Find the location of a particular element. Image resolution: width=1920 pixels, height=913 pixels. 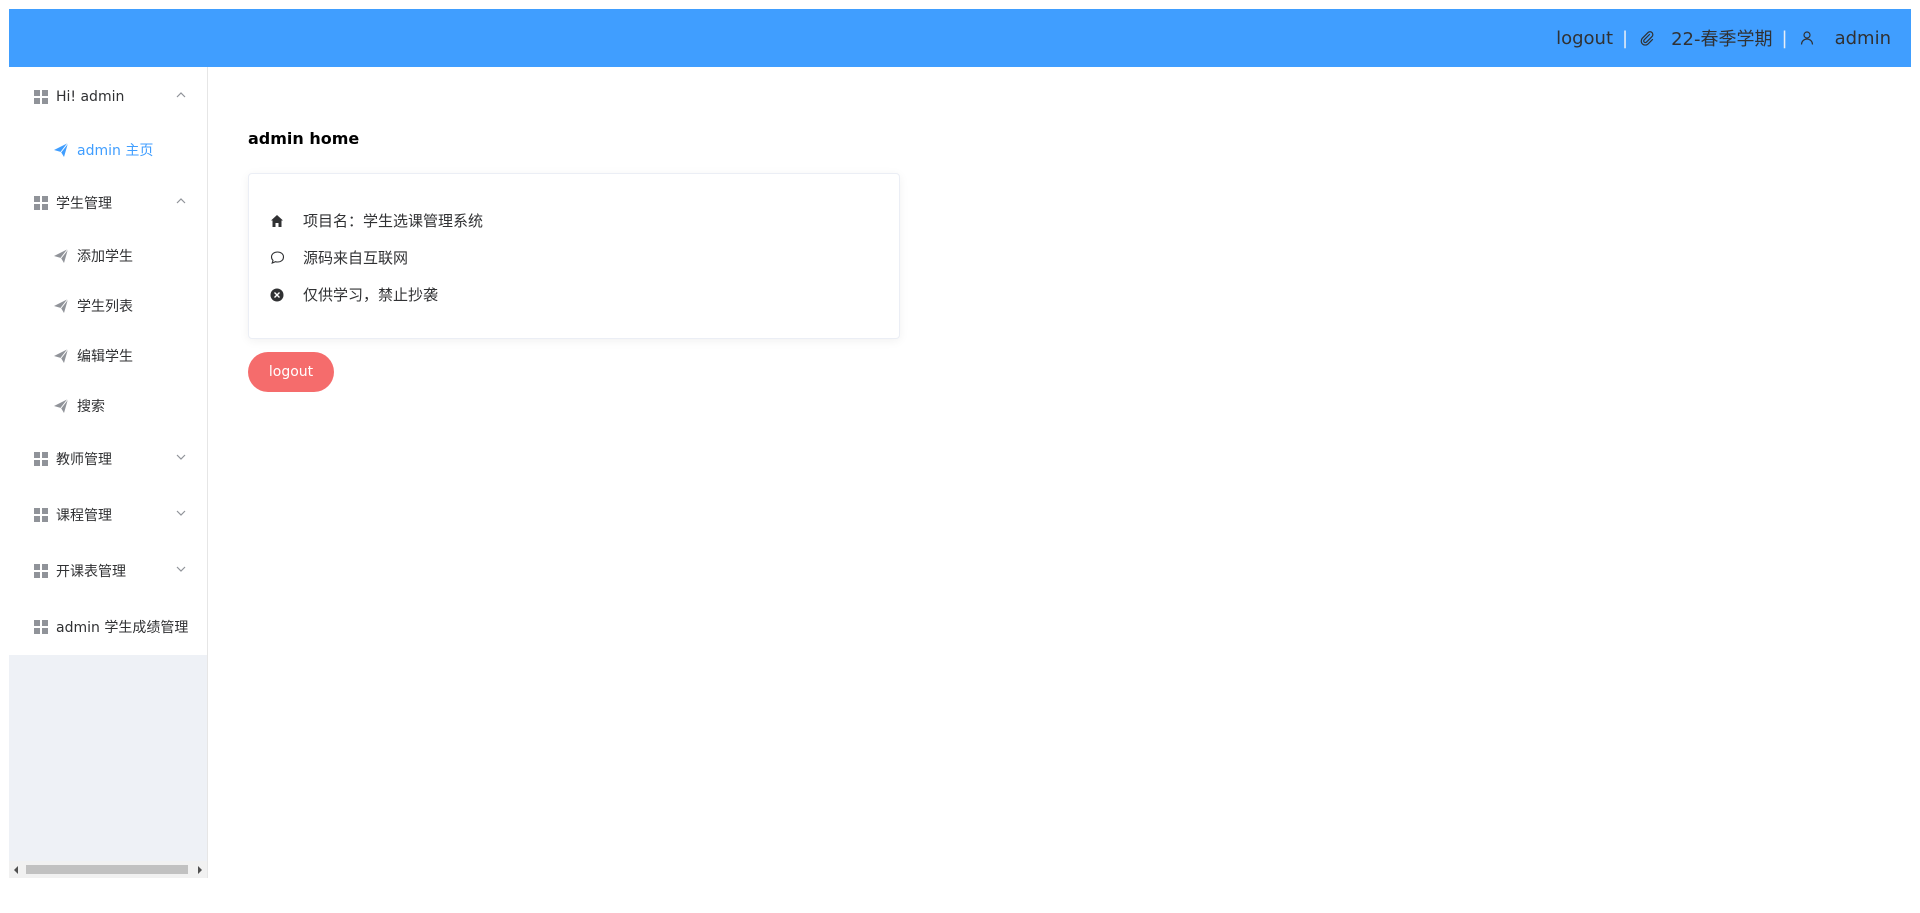

menu-group-schedule-management: 开课表管理 is located at coordinates (108, 571).